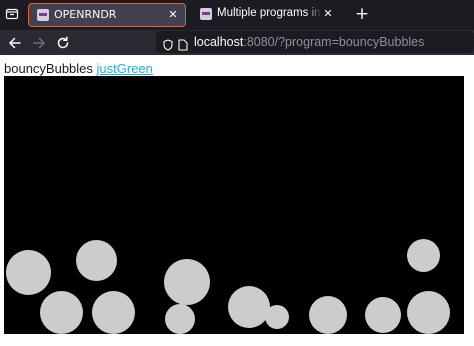 This screenshot has height=346, width=474. What do you see at coordinates (125, 68) in the screenshot?
I see `just-green-link: justGreen` at bounding box center [125, 68].